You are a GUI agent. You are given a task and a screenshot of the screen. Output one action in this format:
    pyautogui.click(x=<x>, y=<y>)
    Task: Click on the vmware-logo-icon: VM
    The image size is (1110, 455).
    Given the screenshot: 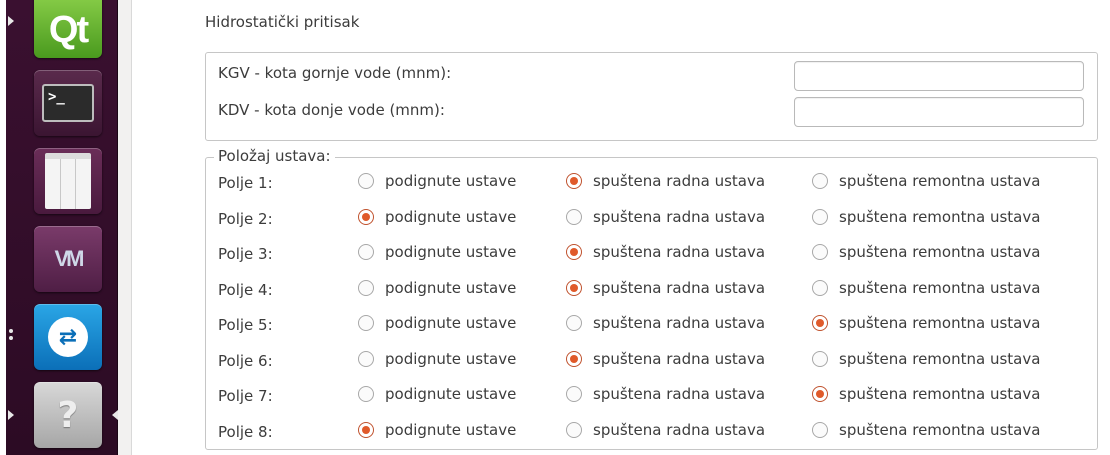 What is the action you would take?
    pyautogui.click(x=69, y=258)
    